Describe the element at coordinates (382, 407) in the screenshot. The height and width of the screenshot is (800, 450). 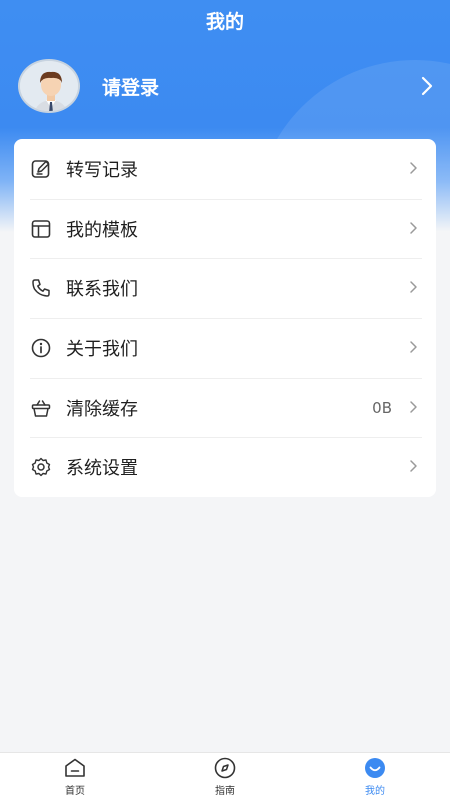
I see `cache-size-value: 0B` at that location.